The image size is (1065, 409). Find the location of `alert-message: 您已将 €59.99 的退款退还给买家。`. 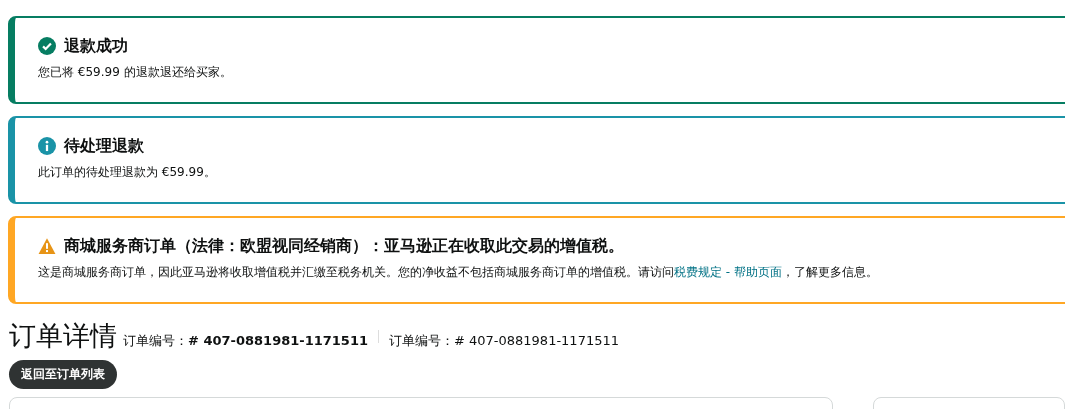

alert-message: 您已将 €59.99 的退款退还给买家。 is located at coordinates (135, 72).